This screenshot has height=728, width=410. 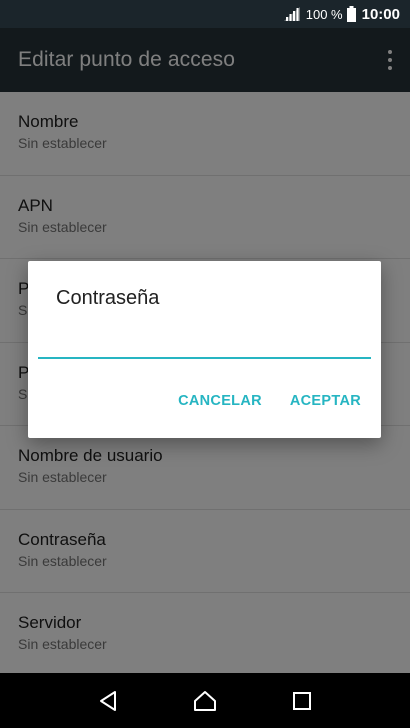 I want to click on accept-button: ACEPTAR, so click(x=325, y=401).